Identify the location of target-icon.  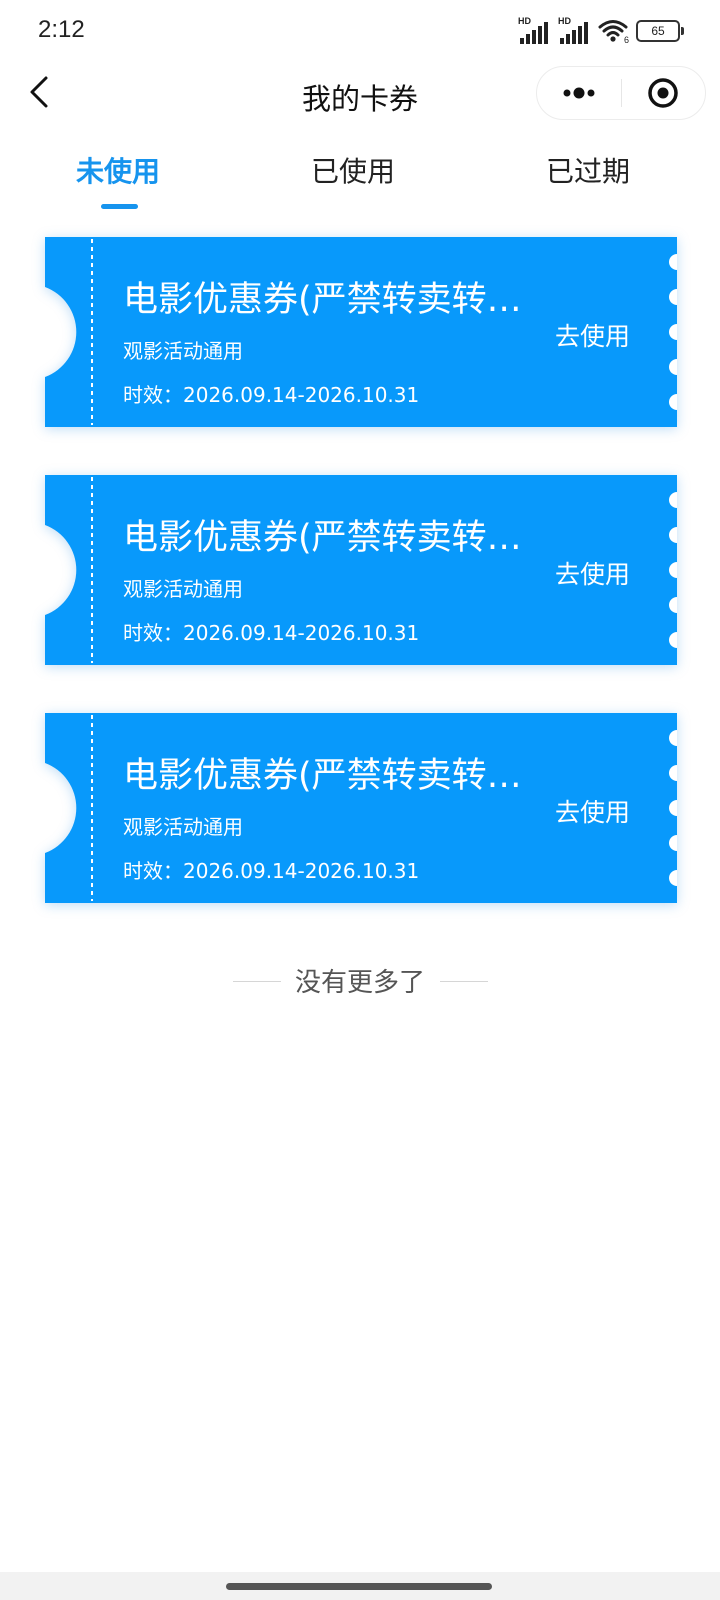
(663, 93).